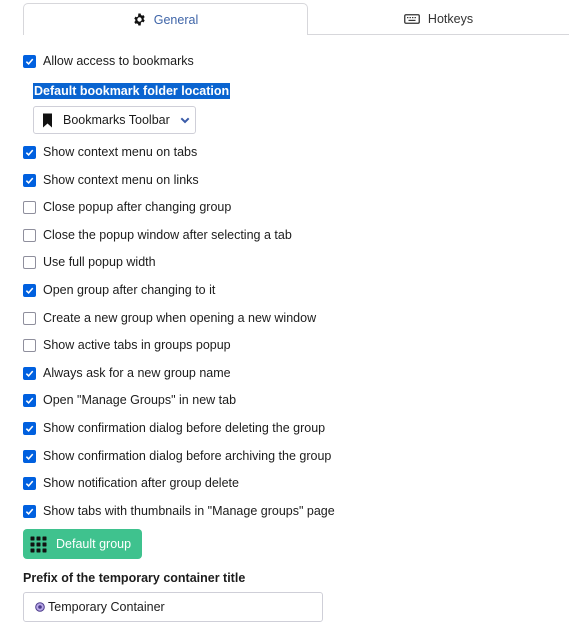 The height and width of the screenshot is (625, 569). I want to click on keyboard-icon, so click(412, 19).